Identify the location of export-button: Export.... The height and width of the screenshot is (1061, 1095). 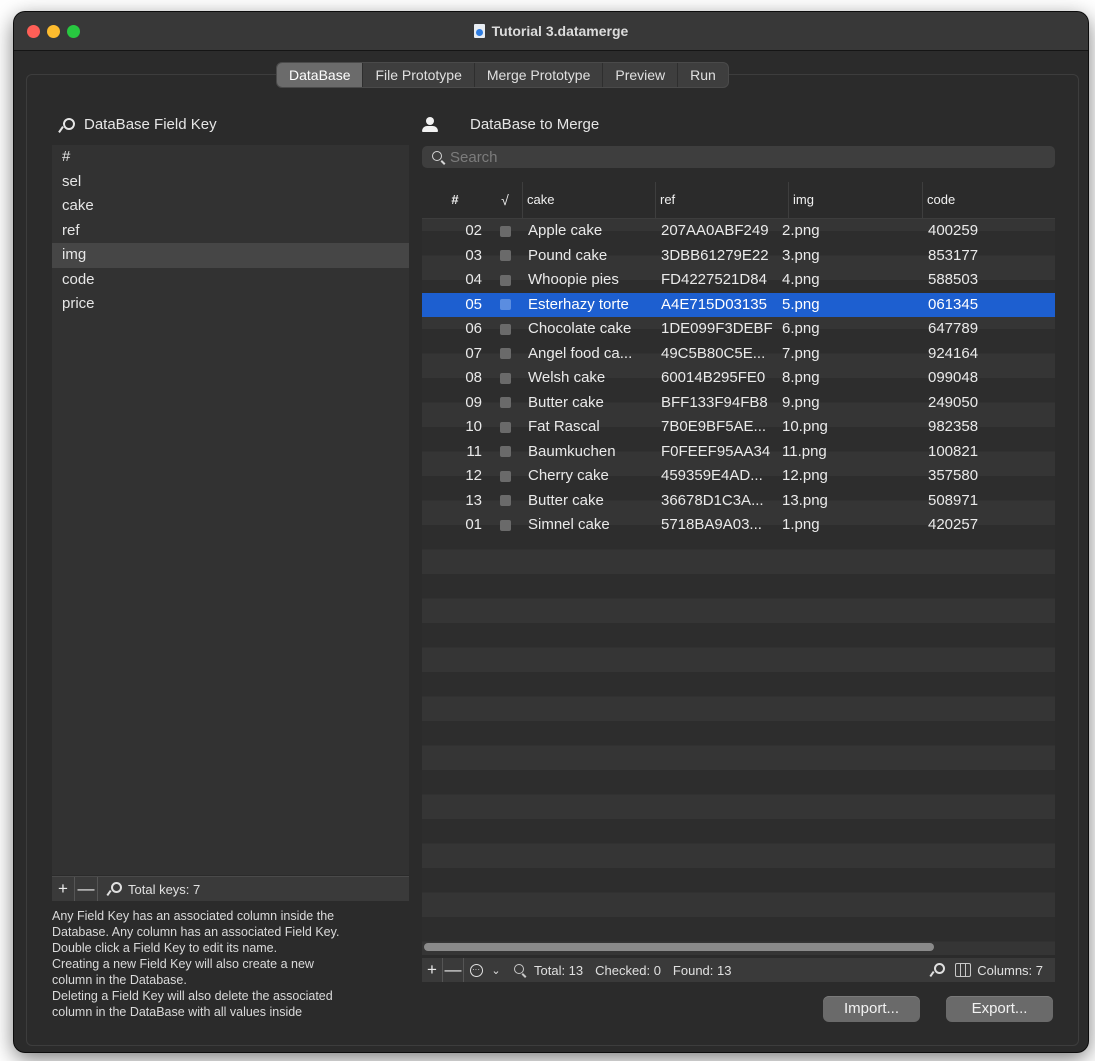
(999, 1009).